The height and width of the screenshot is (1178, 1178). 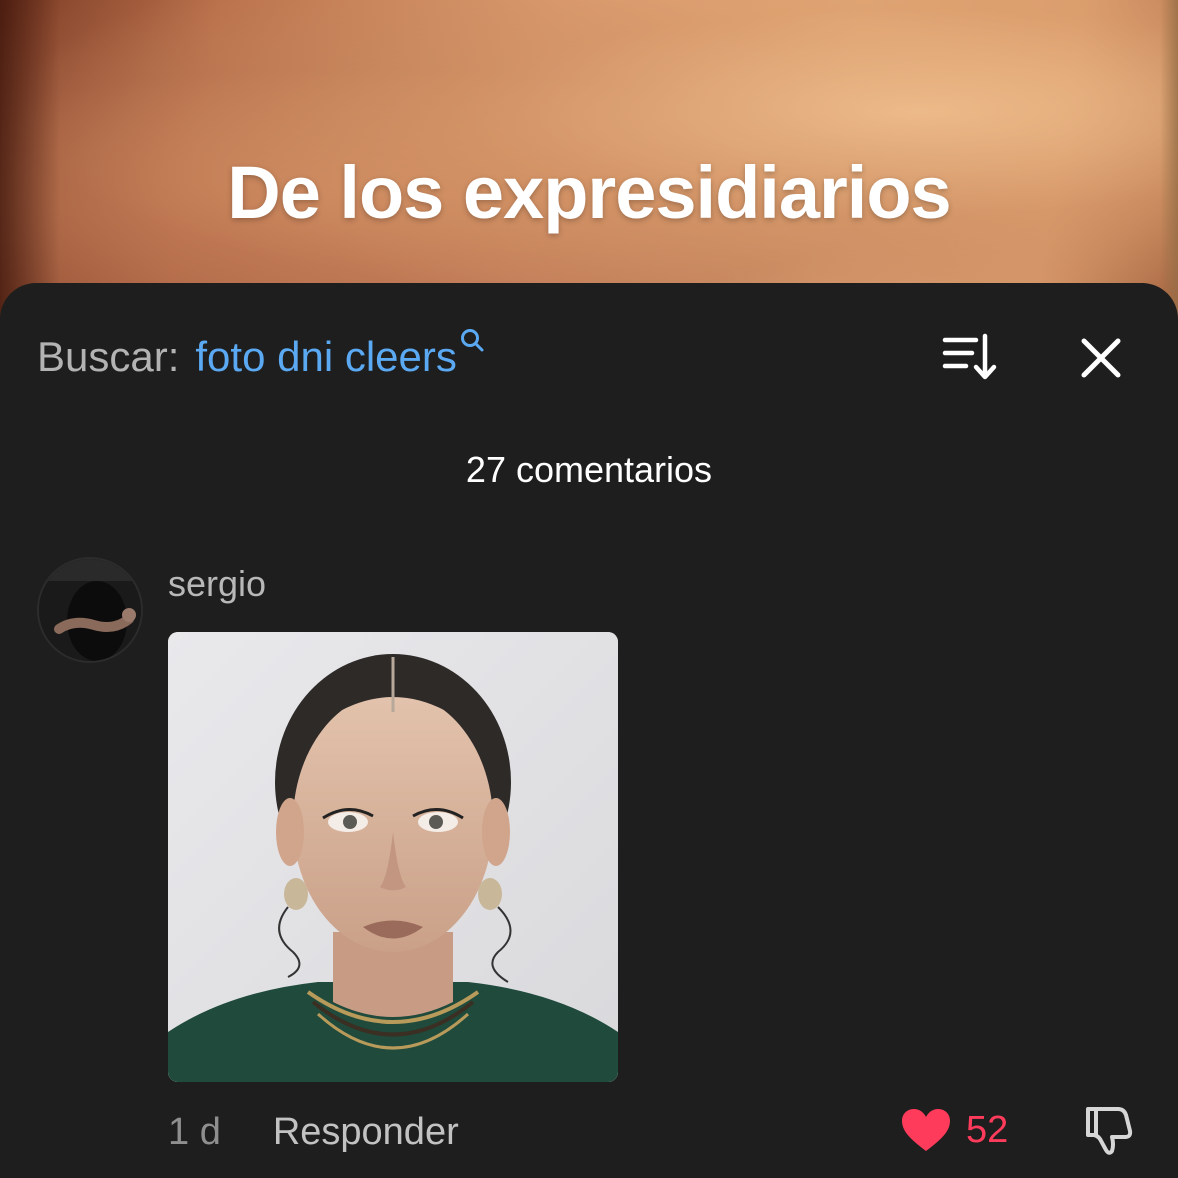 What do you see at coordinates (589, 192) in the screenshot?
I see `video-caption: De los expresidiarios` at bounding box center [589, 192].